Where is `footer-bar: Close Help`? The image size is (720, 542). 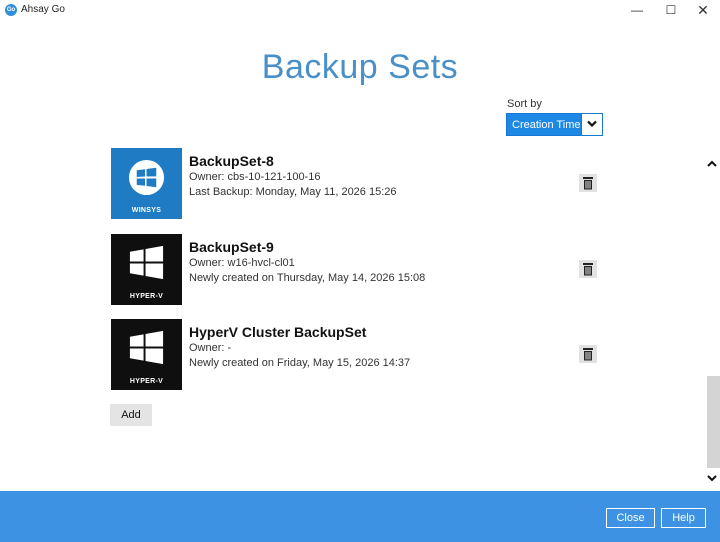 footer-bar: Close Help is located at coordinates (360, 516).